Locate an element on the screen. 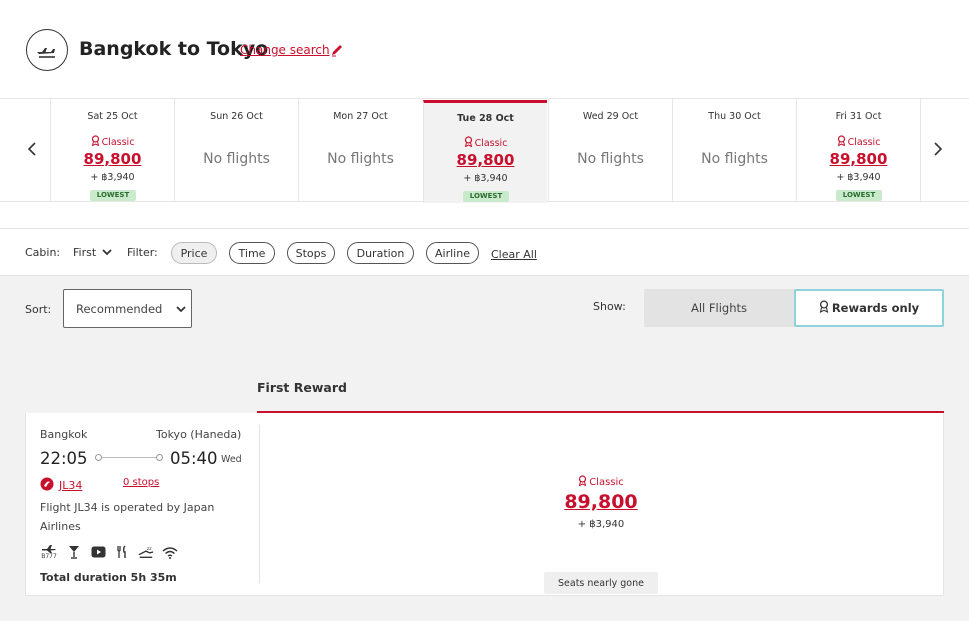 This screenshot has height=621, width=969. card-divider is located at coordinates (259, 504).